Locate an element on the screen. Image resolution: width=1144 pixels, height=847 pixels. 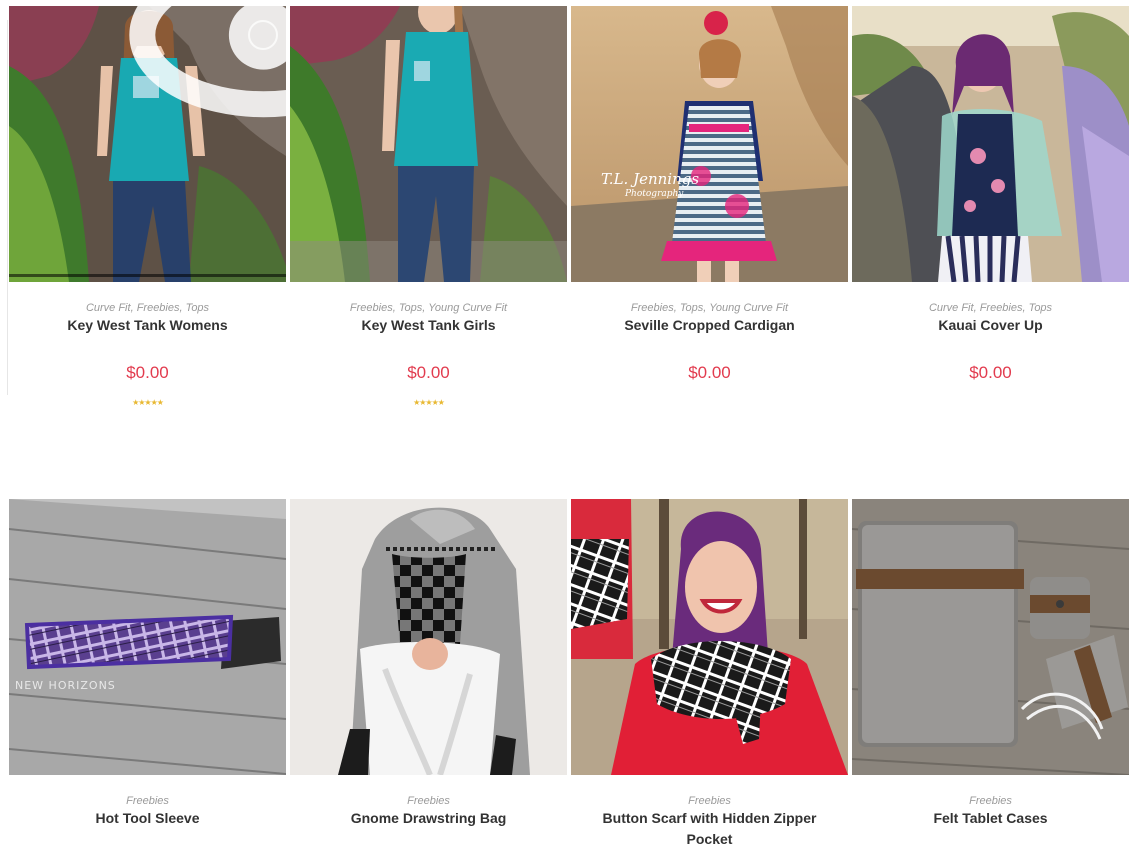
product-title: Felt Tablet Cases is located at coordinates (990, 818).